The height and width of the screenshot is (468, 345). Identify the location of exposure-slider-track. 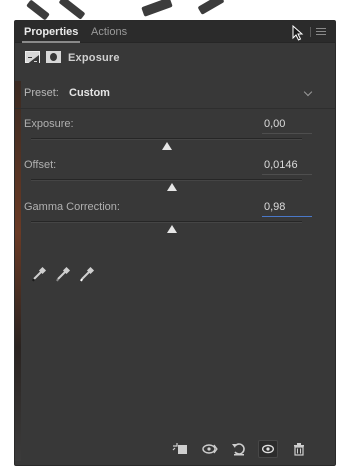
(166, 139).